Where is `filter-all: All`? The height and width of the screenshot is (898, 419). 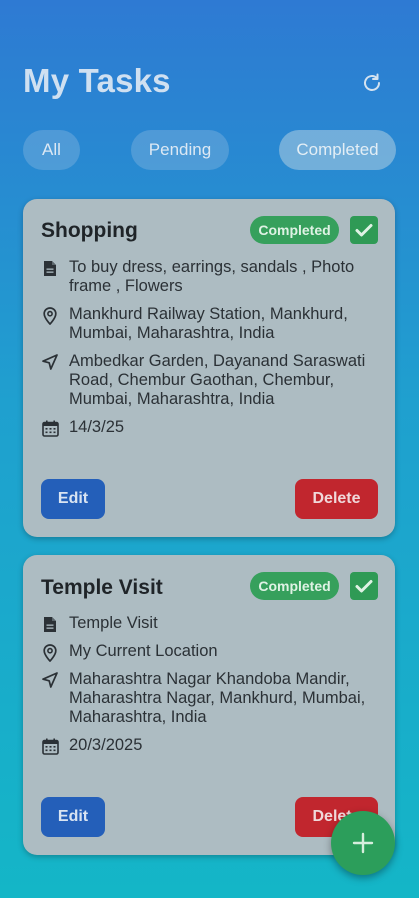 filter-all: All is located at coordinates (51, 150).